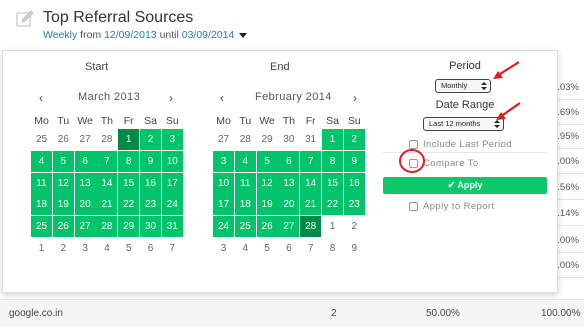  Describe the element at coordinates (412, 161) in the screenshot. I see `highlight-circle` at that location.